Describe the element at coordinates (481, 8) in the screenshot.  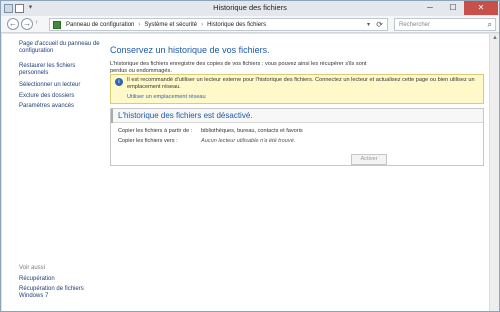
I see `close-button: ✕` at that location.